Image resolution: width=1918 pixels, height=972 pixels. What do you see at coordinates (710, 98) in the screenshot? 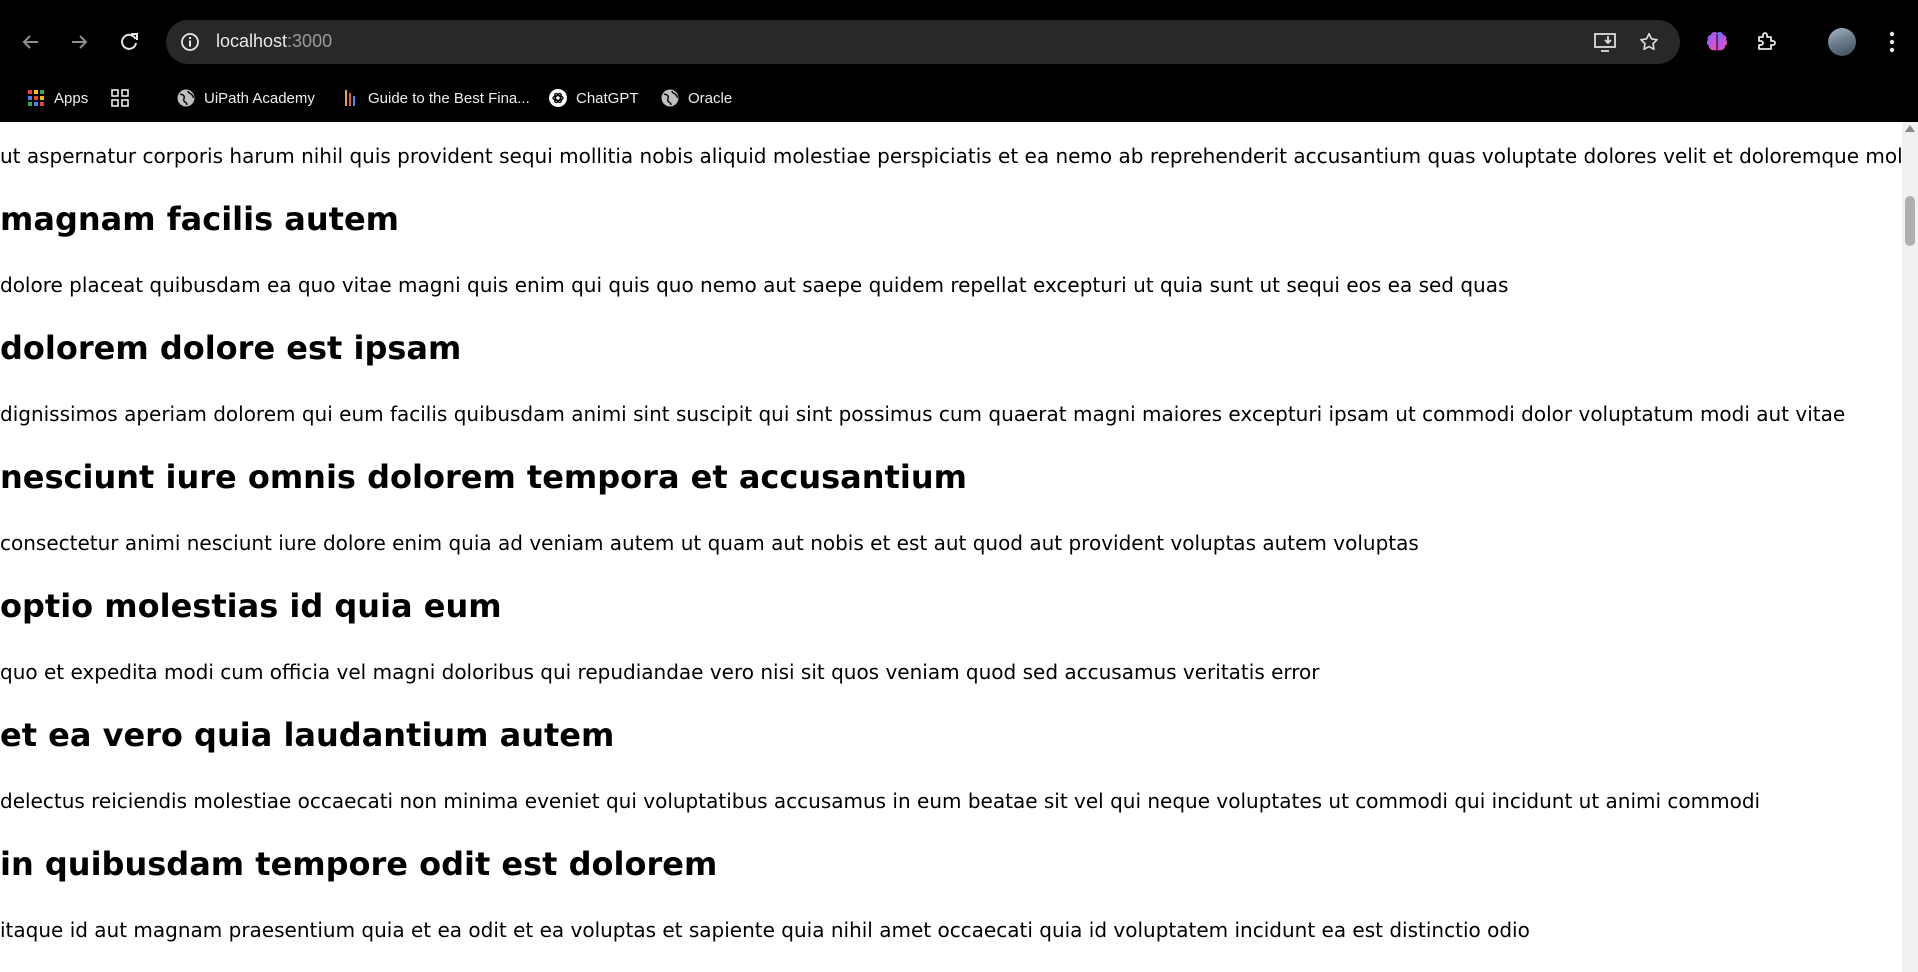
I see `bookmark-label: Oracle` at bounding box center [710, 98].